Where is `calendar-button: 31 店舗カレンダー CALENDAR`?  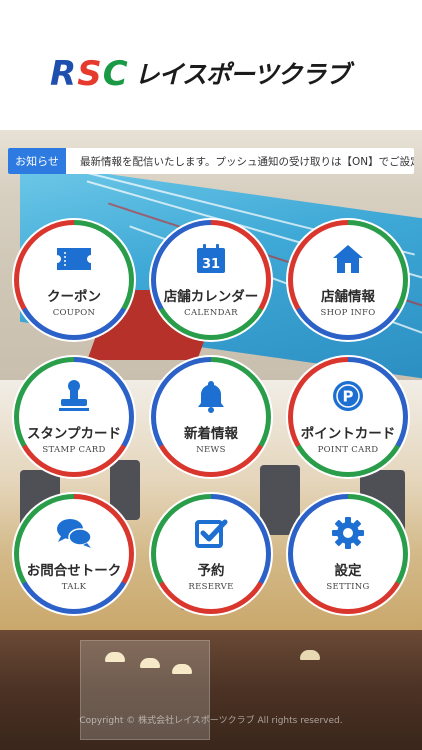 calendar-button: 31 店舗カレンダー CALENDAR is located at coordinates (211, 280).